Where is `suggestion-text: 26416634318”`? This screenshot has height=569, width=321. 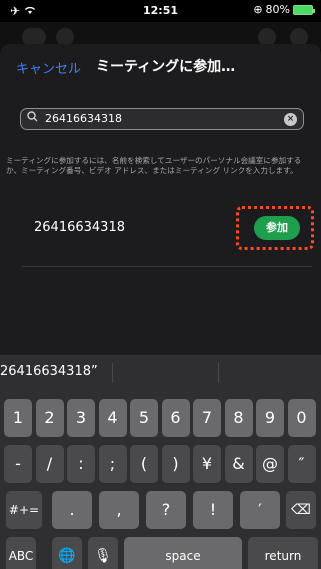
suggestion-text: 26416634318” is located at coordinates (49, 371).